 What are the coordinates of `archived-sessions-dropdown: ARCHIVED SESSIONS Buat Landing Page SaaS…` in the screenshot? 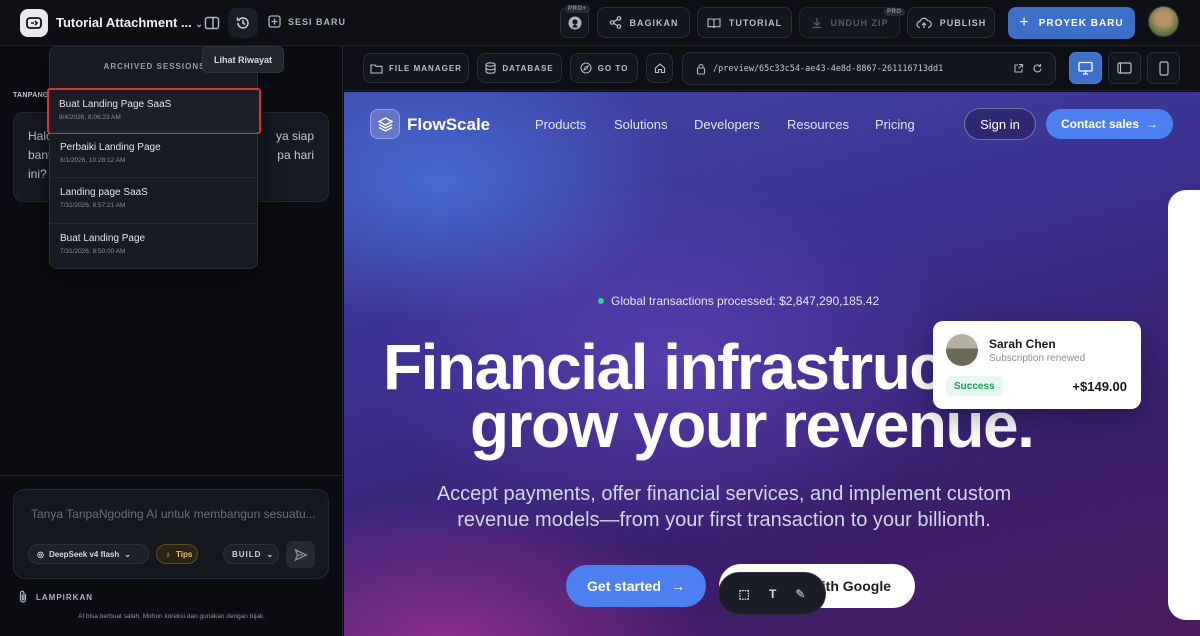 It's located at (154, 157).